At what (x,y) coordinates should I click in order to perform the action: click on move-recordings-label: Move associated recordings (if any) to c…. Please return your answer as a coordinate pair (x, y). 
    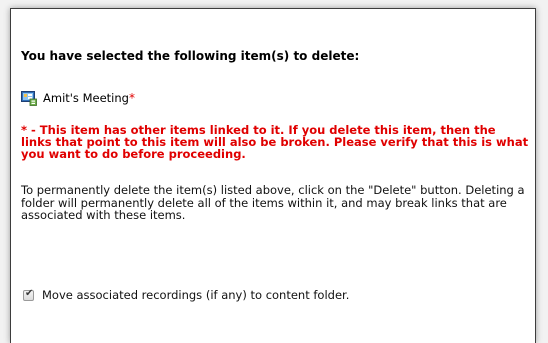
    Looking at the image, I should click on (195, 295).